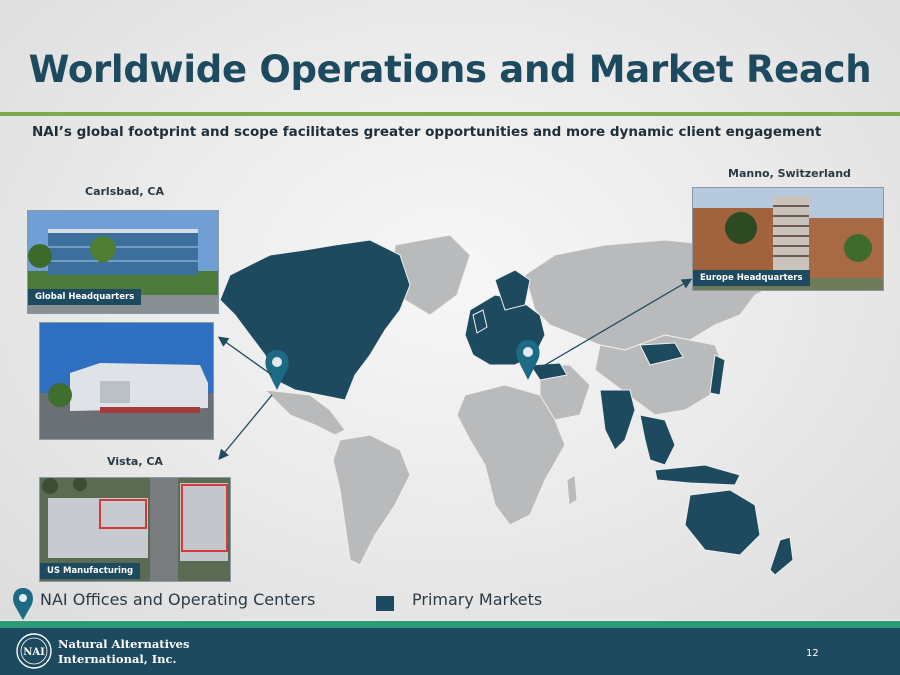  I want to click on manno-caption: Europe Headquarters, so click(751, 278).